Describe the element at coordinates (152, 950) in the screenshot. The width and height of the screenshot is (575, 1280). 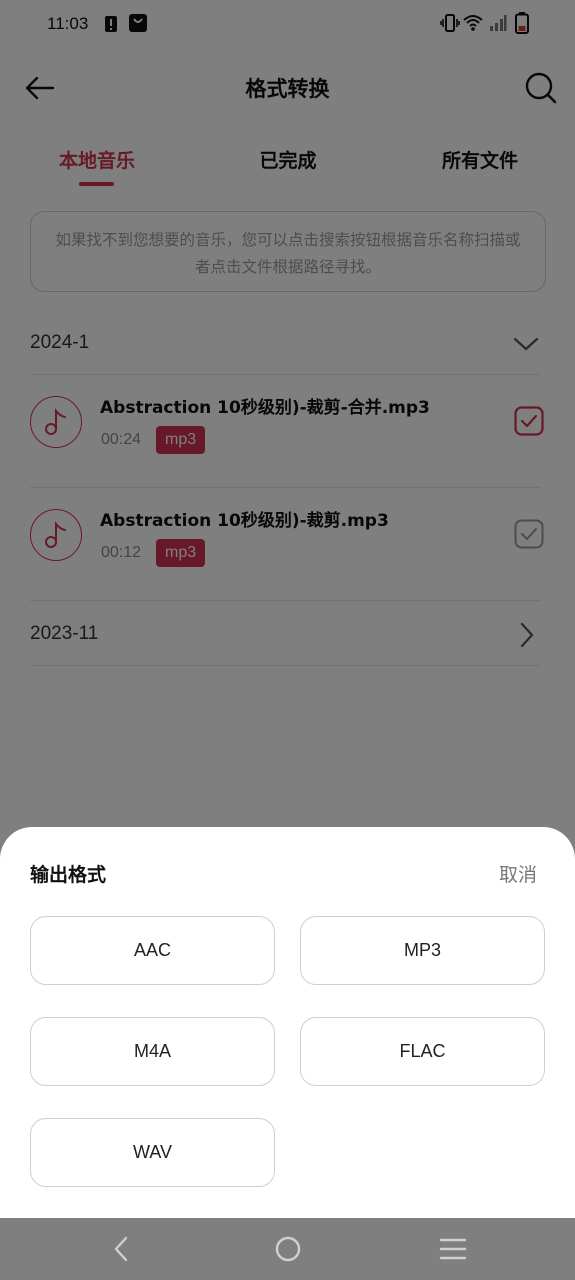
I see `format-option-aac: AAC` at that location.